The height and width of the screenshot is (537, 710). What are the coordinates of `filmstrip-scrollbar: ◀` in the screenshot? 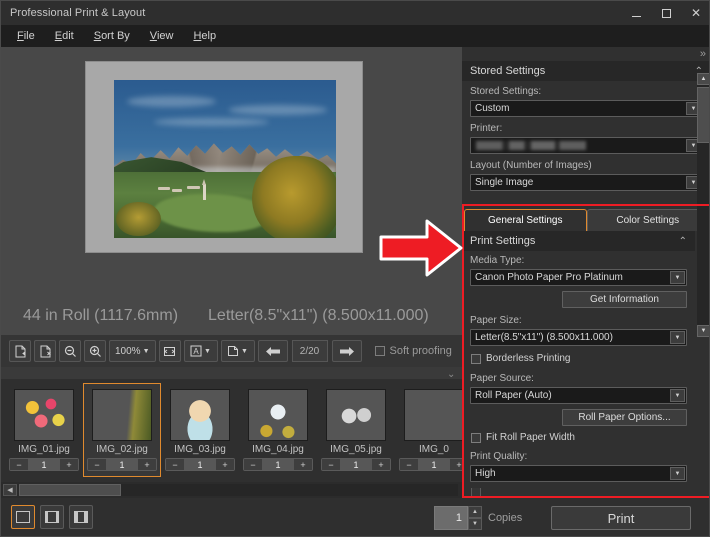 It's located at (231, 490).